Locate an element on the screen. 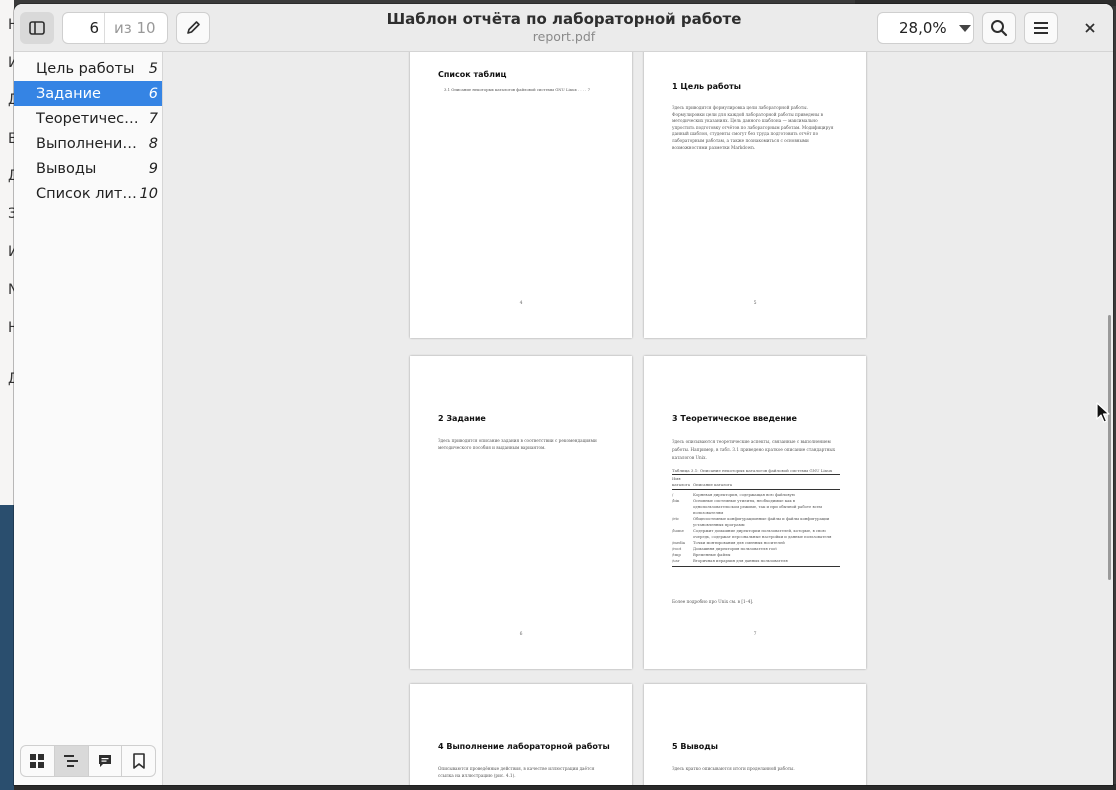 This screenshot has height=790, width=1116. outline-item: Выполнение лабораторной работы 8 is located at coordinates (88, 143).